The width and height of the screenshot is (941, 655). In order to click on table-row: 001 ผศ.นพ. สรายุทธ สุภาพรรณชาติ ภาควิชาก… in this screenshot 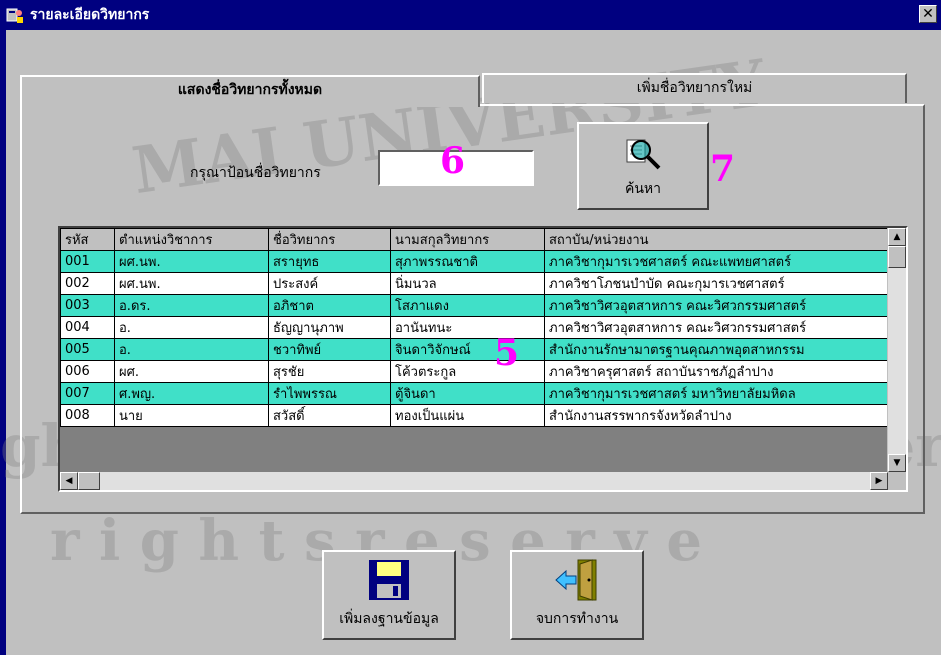, I will do `click(475, 261)`.